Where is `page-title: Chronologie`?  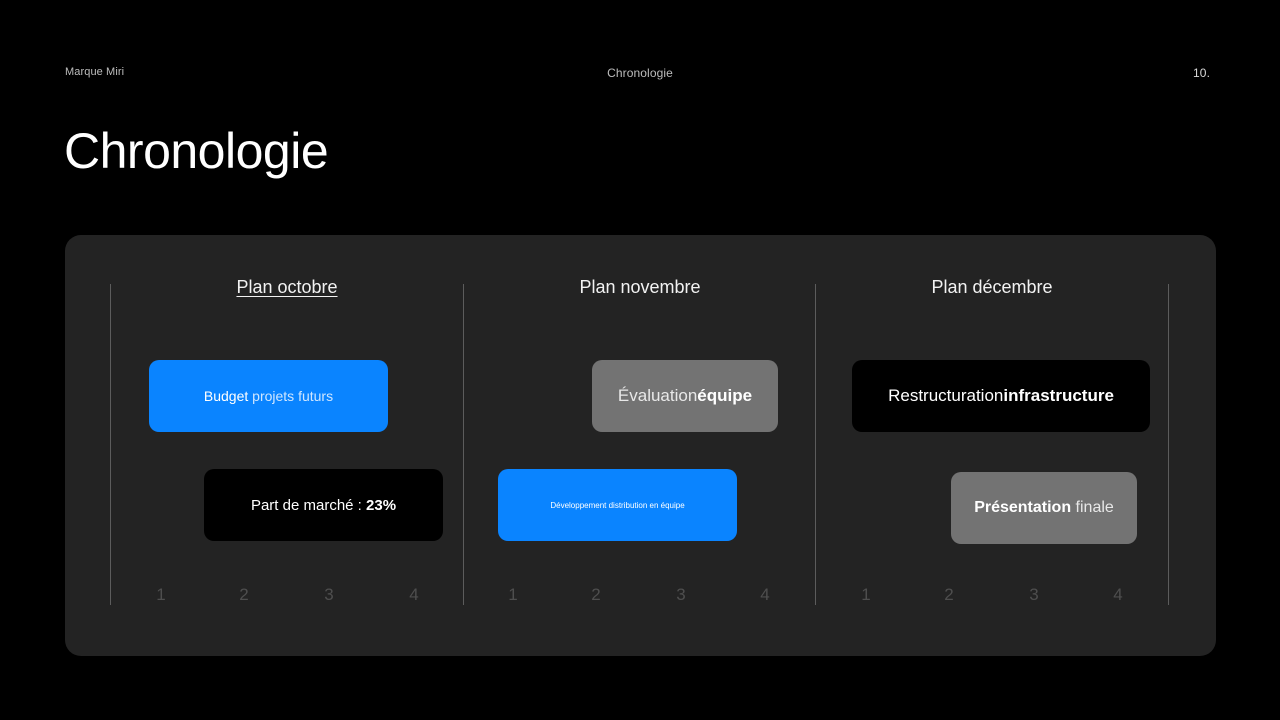 page-title: Chronologie is located at coordinates (196, 151).